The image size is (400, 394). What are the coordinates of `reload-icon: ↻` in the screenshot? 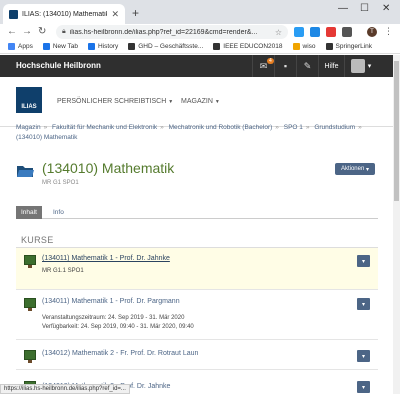 It's located at (42, 32).